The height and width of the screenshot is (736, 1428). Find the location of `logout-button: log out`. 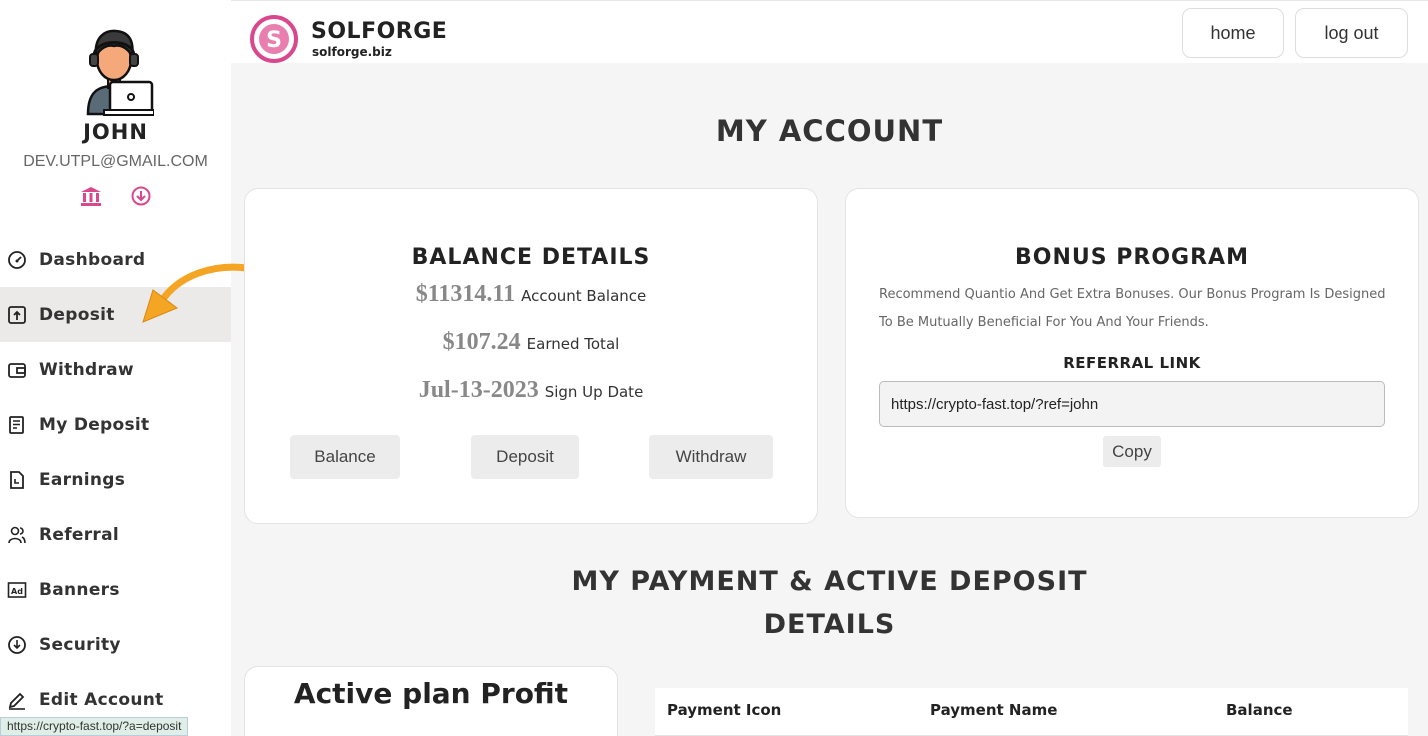

logout-button: log out is located at coordinates (1351, 33).